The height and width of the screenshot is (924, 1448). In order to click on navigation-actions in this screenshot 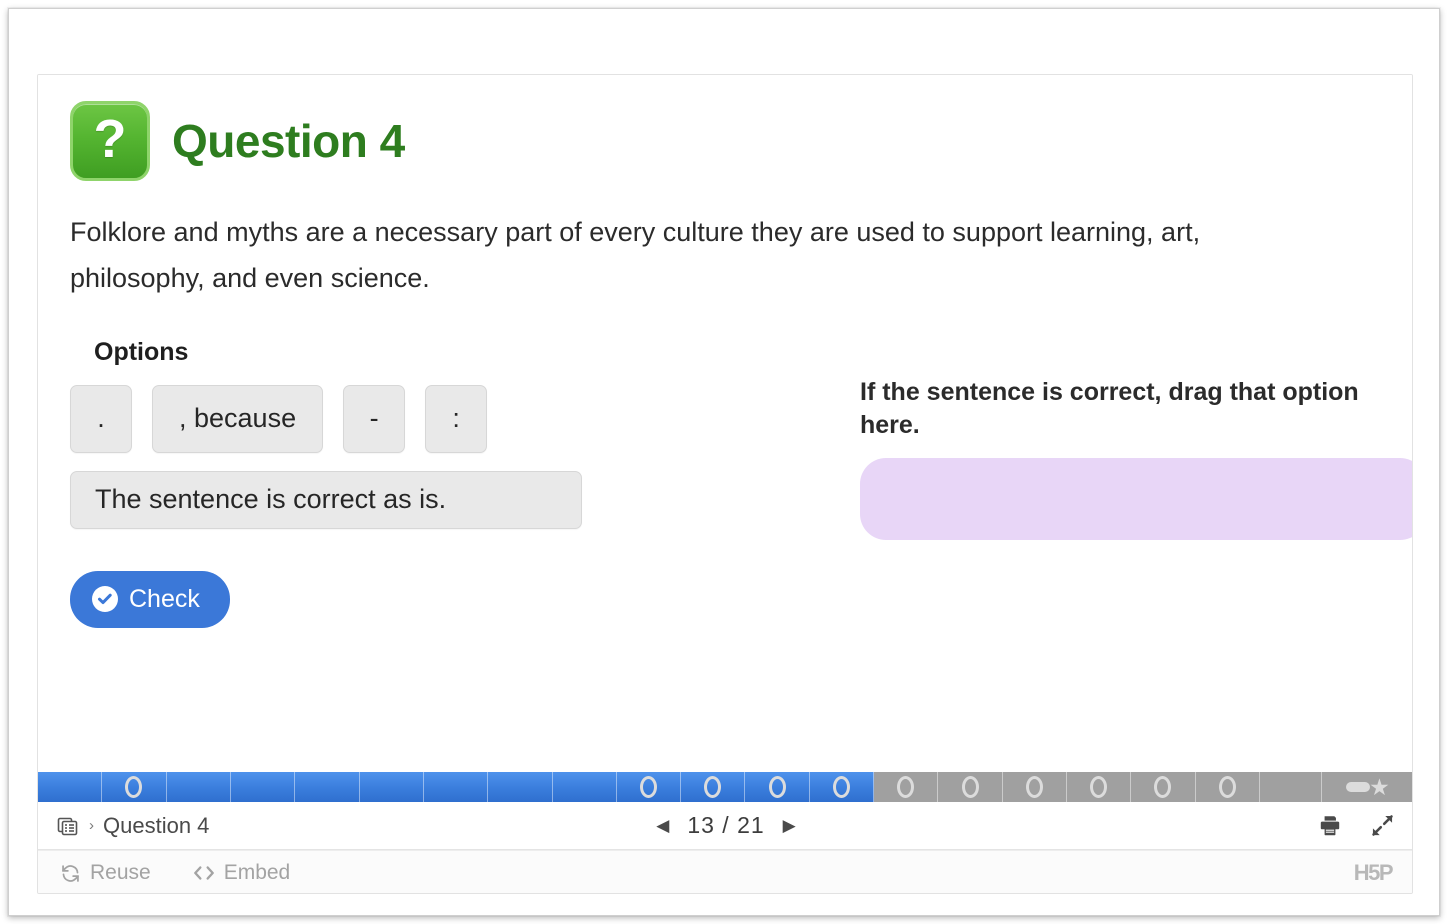, I will do `click(1356, 825)`.